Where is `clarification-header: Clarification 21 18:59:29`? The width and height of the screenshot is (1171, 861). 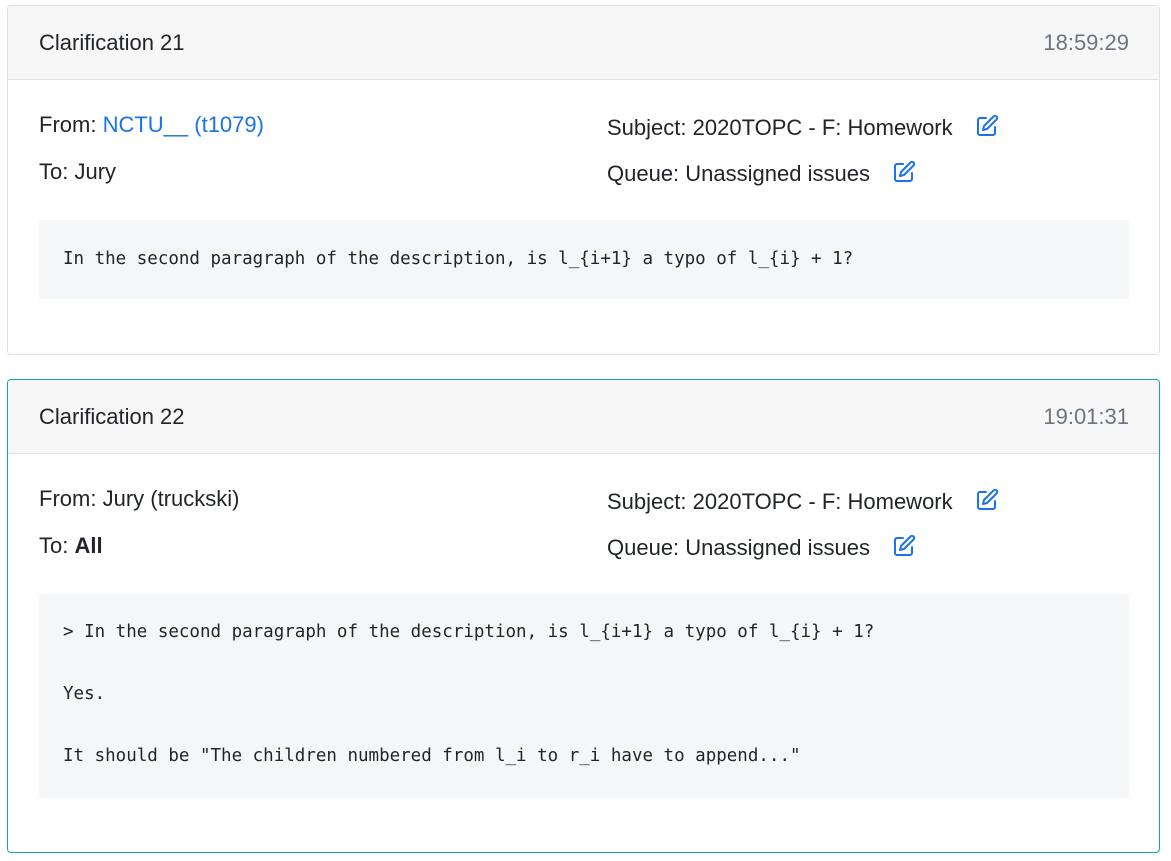
clarification-header: Clarification 21 18:59:29 is located at coordinates (583, 43).